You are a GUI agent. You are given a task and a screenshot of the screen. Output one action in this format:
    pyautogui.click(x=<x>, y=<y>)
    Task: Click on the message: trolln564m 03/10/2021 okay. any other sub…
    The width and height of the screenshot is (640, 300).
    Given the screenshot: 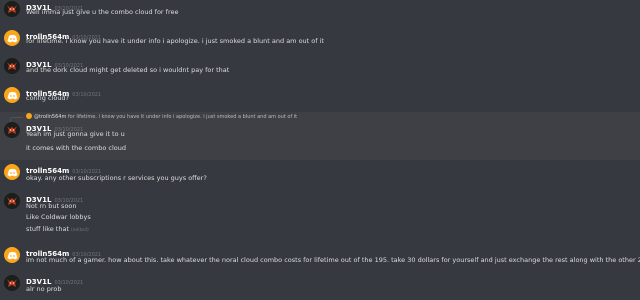 What is the action you would take?
    pyautogui.click(x=320, y=173)
    